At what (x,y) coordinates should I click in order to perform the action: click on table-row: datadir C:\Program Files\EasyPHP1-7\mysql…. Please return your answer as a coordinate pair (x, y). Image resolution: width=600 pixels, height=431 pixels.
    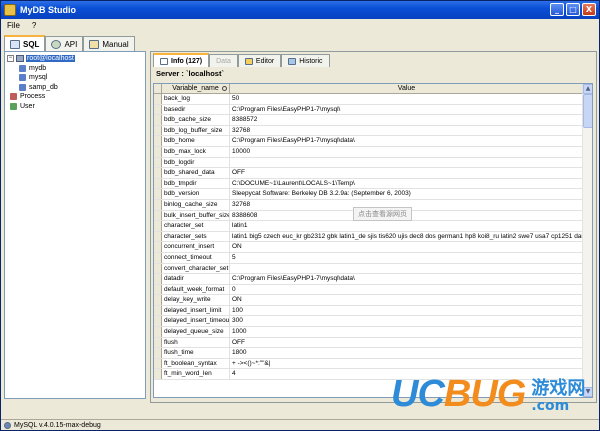
    Looking at the image, I should click on (369, 279).